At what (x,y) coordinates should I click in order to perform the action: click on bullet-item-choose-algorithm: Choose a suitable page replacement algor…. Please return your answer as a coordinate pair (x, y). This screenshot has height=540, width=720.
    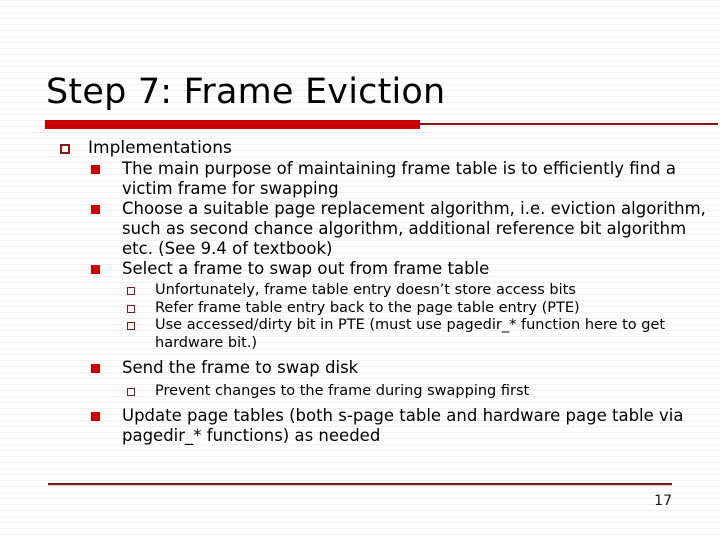
    Looking at the image, I should click on (360, 229).